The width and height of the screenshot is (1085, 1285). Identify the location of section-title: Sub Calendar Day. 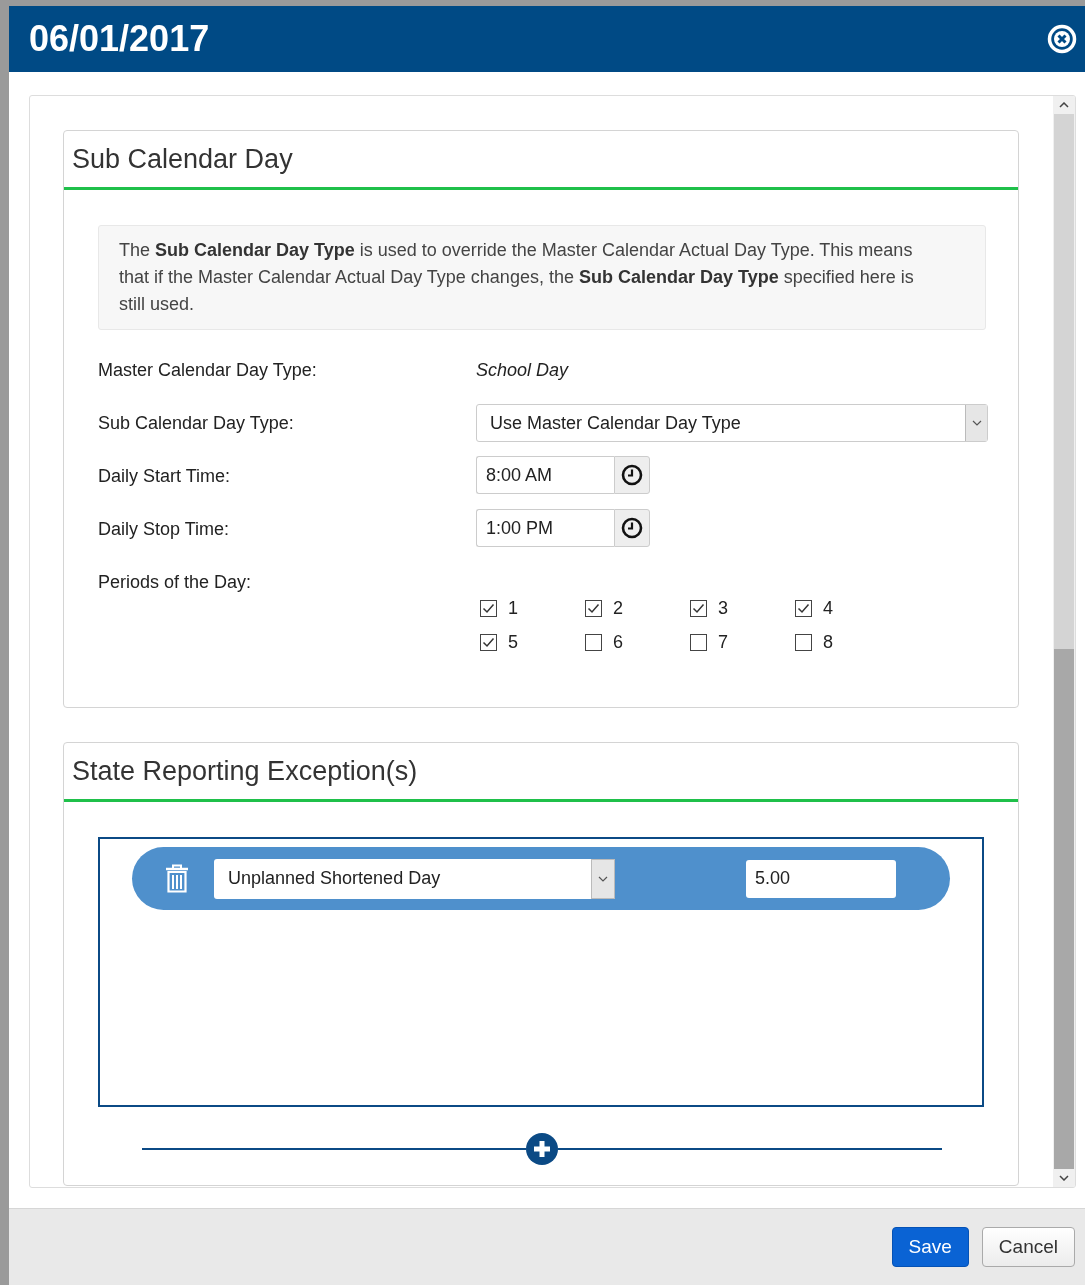
(182, 159).